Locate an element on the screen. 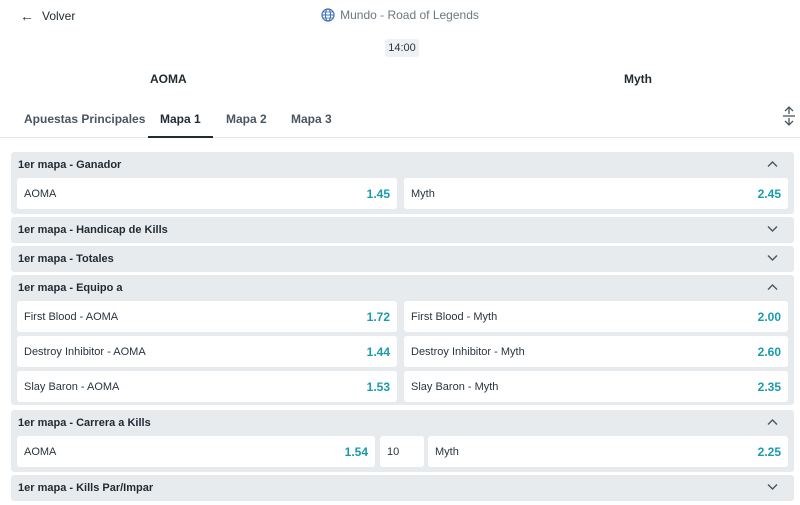  selection-label: Destroy Inhibitor - Myth is located at coordinates (468, 352).